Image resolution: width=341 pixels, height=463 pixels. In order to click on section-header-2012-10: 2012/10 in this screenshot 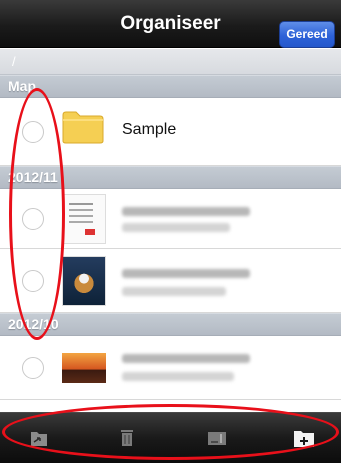, I will do `click(170, 324)`.